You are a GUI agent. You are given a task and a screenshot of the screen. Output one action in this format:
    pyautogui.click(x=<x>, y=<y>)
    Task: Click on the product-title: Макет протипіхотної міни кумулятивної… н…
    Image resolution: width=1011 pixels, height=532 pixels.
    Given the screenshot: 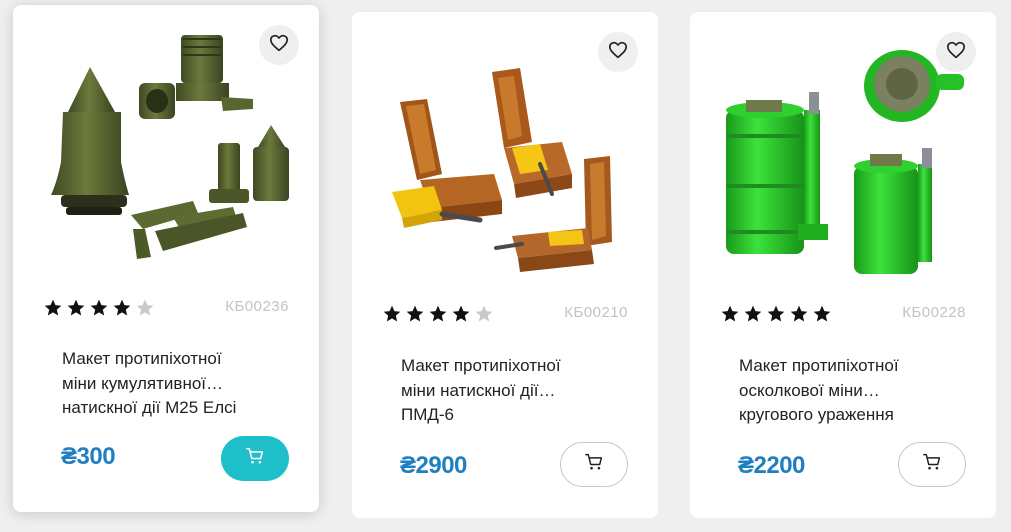 What is the action you would take?
    pyautogui.click(x=172, y=384)
    